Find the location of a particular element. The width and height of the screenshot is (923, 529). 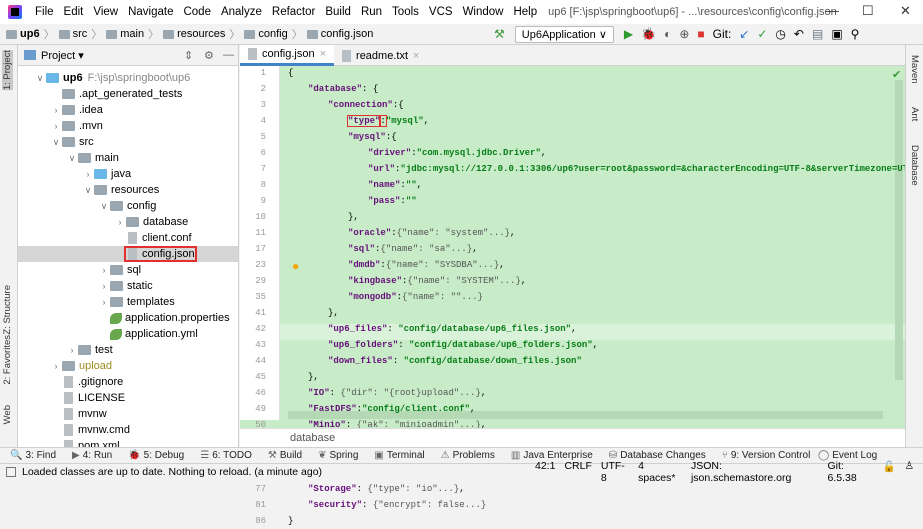

tree-item: › .mvn is located at coordinates (128, 126).